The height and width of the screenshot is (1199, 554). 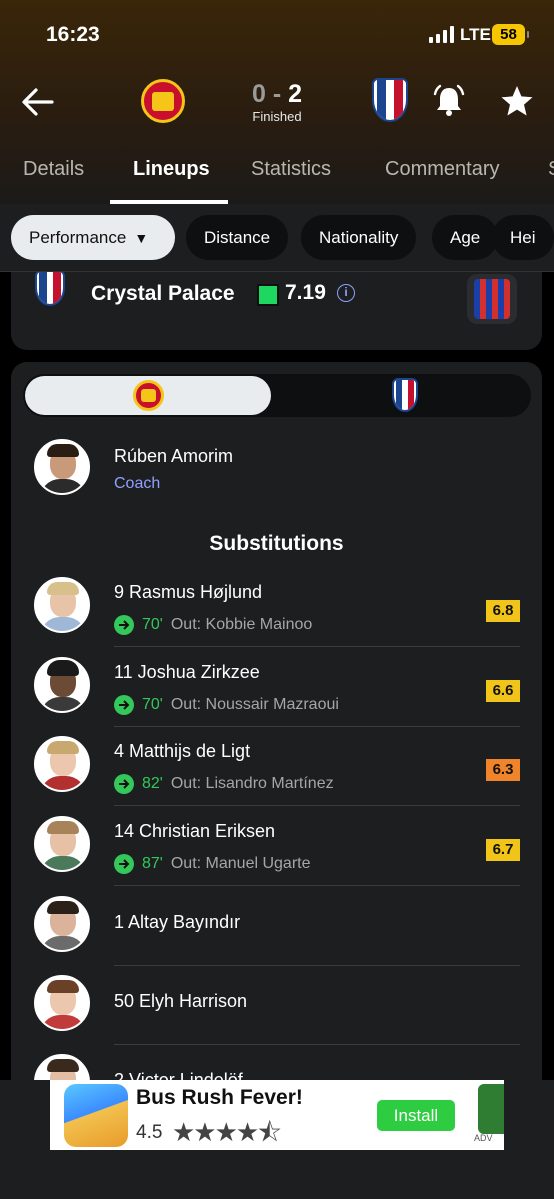 I want to click on substitution-info: 82' Out: Lisandro Martínez, so click(x=224, y=784).